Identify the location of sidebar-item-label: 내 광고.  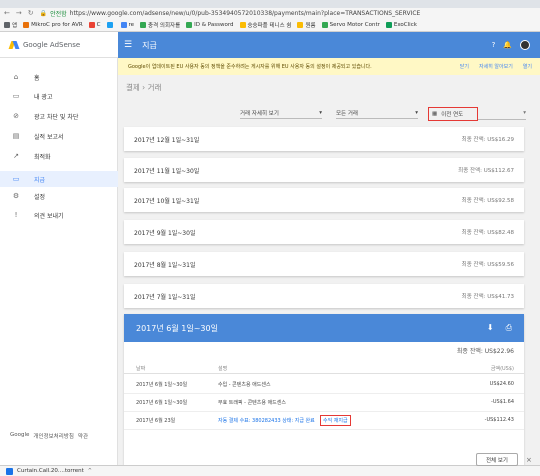
(43, 97).